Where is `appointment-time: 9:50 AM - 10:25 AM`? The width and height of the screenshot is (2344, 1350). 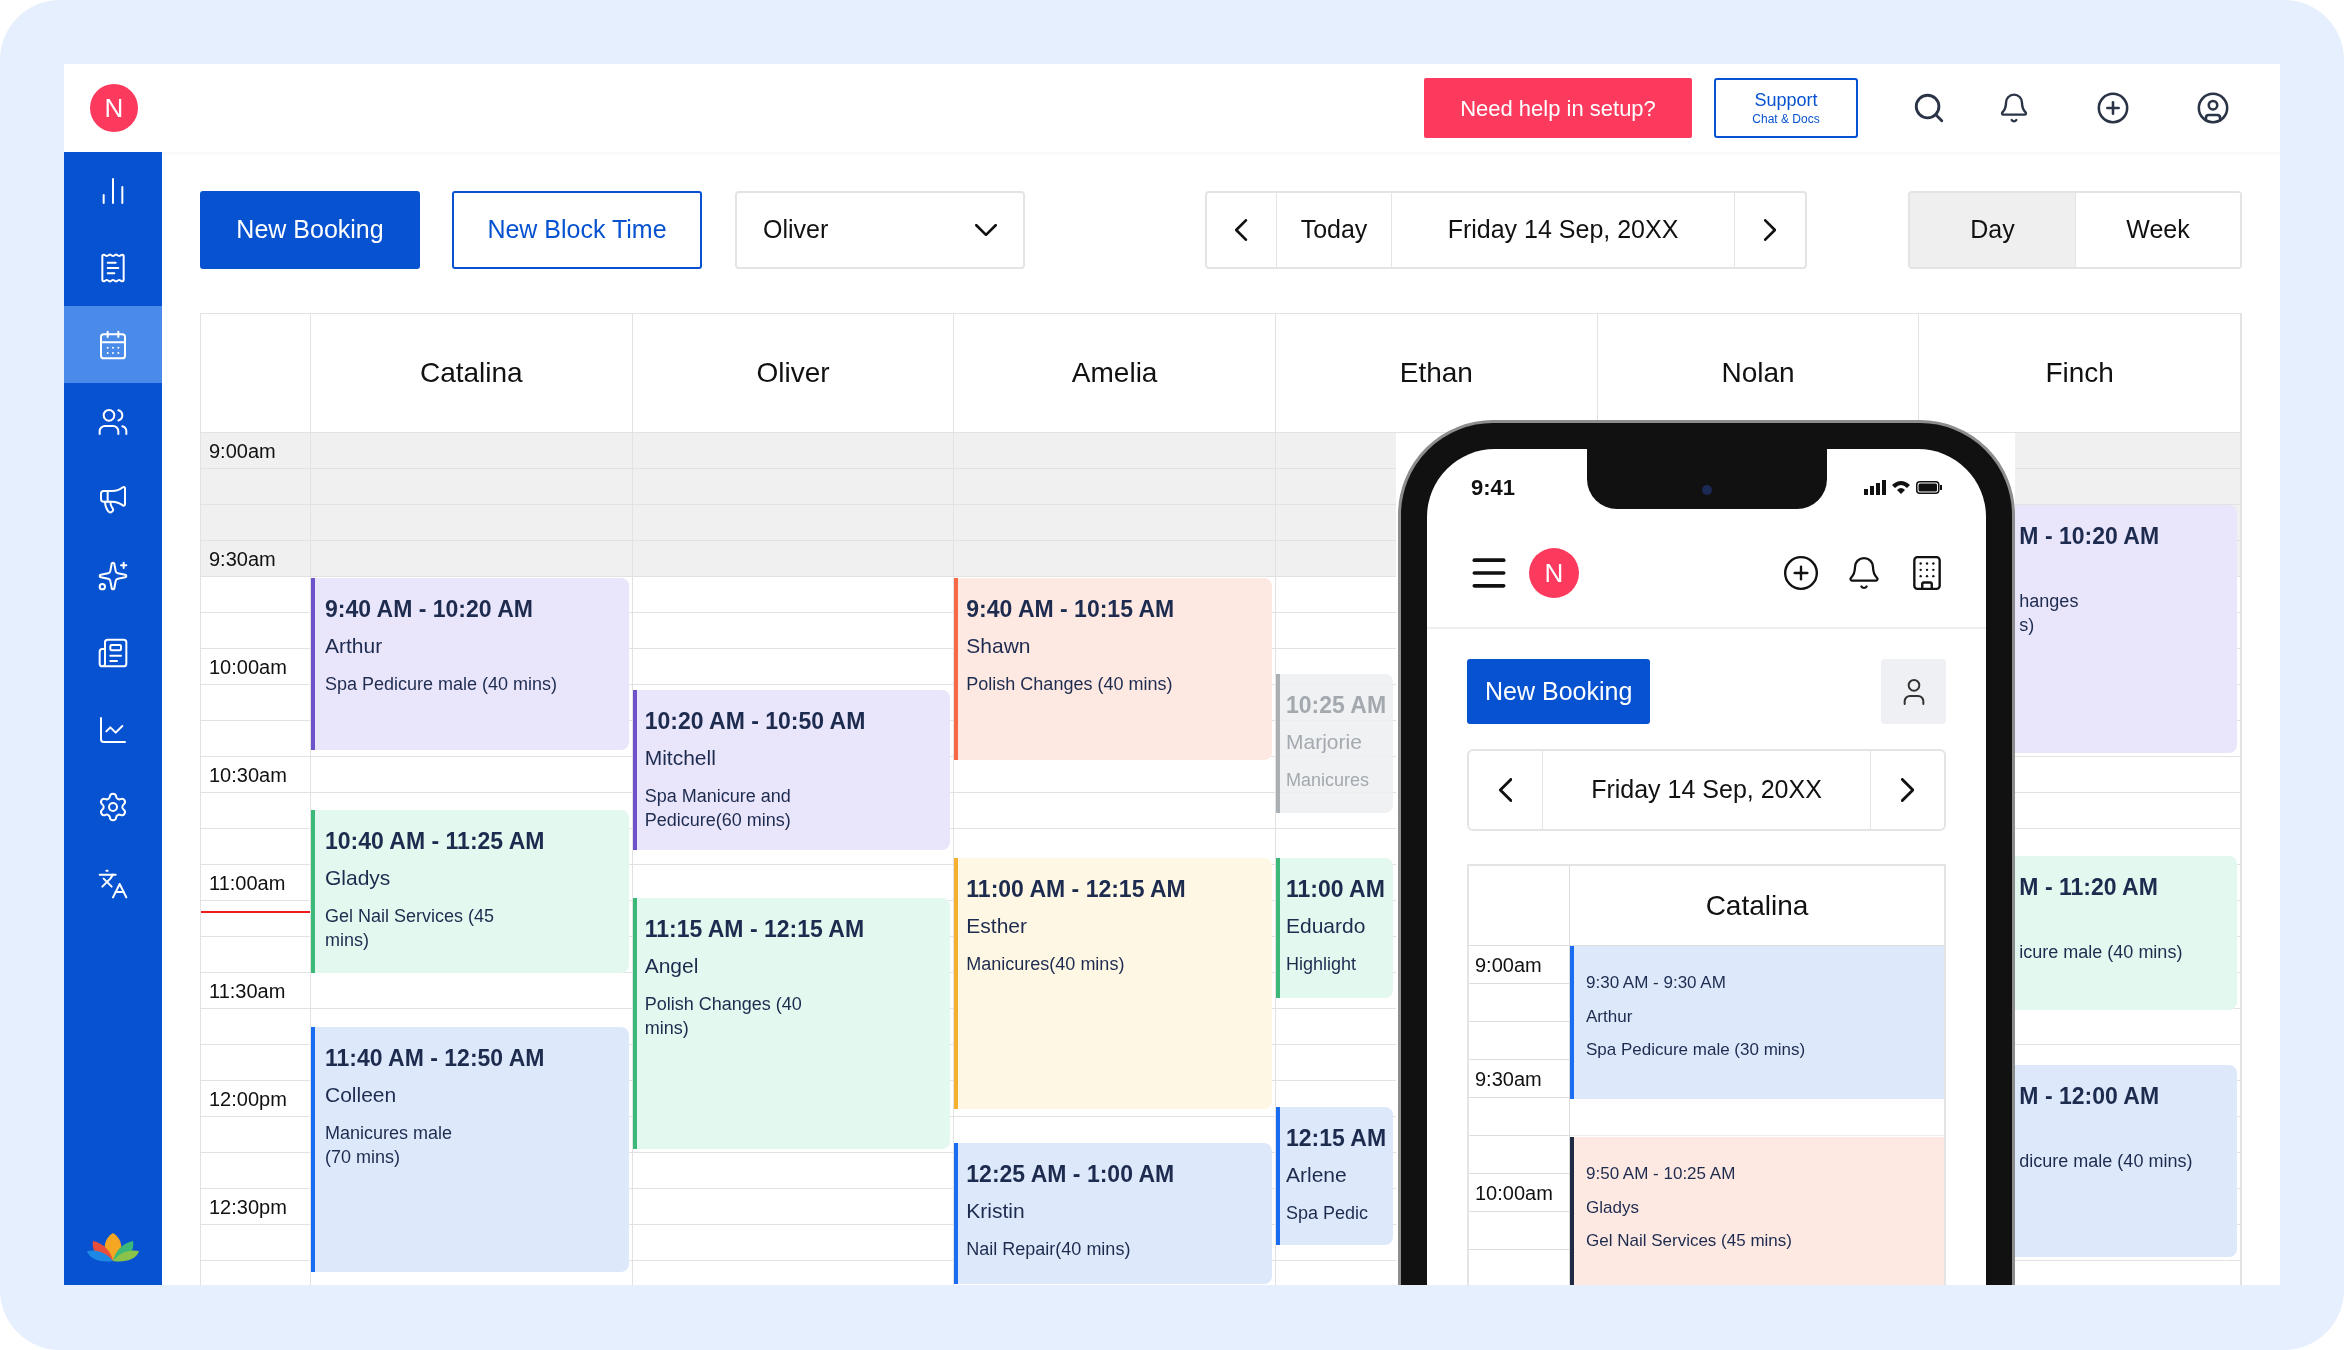
appointment-time: 9:50 AM - 10:25 AM is located at coordinates (1661, 1174).